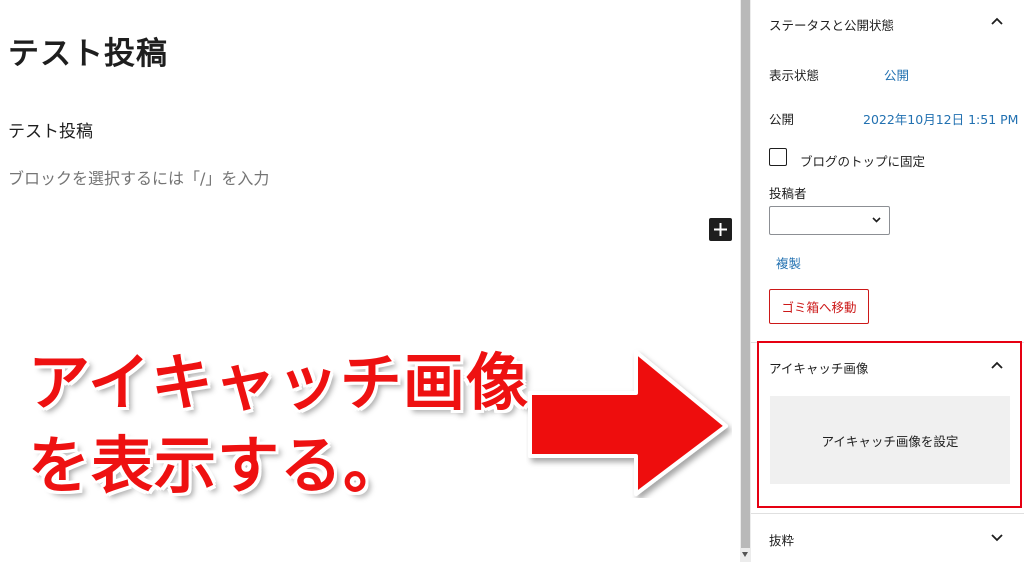 Image resolution: width=1024 pixels, height=562 pixels. Describe the element at coordinates (782, 119) in the screenshot. I see `publish-label: 公開` at that location.